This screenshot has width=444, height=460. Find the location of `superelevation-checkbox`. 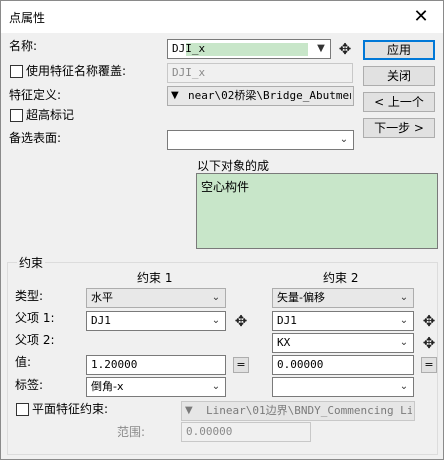

superelevation-checkbox is located at coordinates (16, 115).